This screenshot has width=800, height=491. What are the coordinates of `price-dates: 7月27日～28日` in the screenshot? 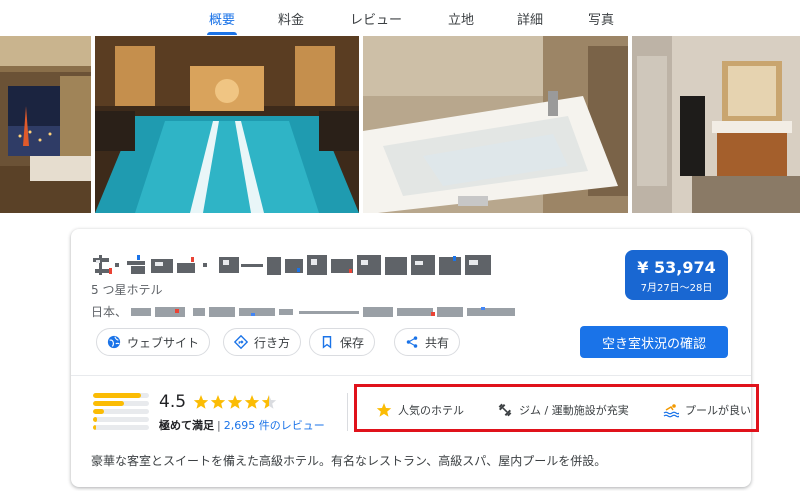 It's located at (676, 288).